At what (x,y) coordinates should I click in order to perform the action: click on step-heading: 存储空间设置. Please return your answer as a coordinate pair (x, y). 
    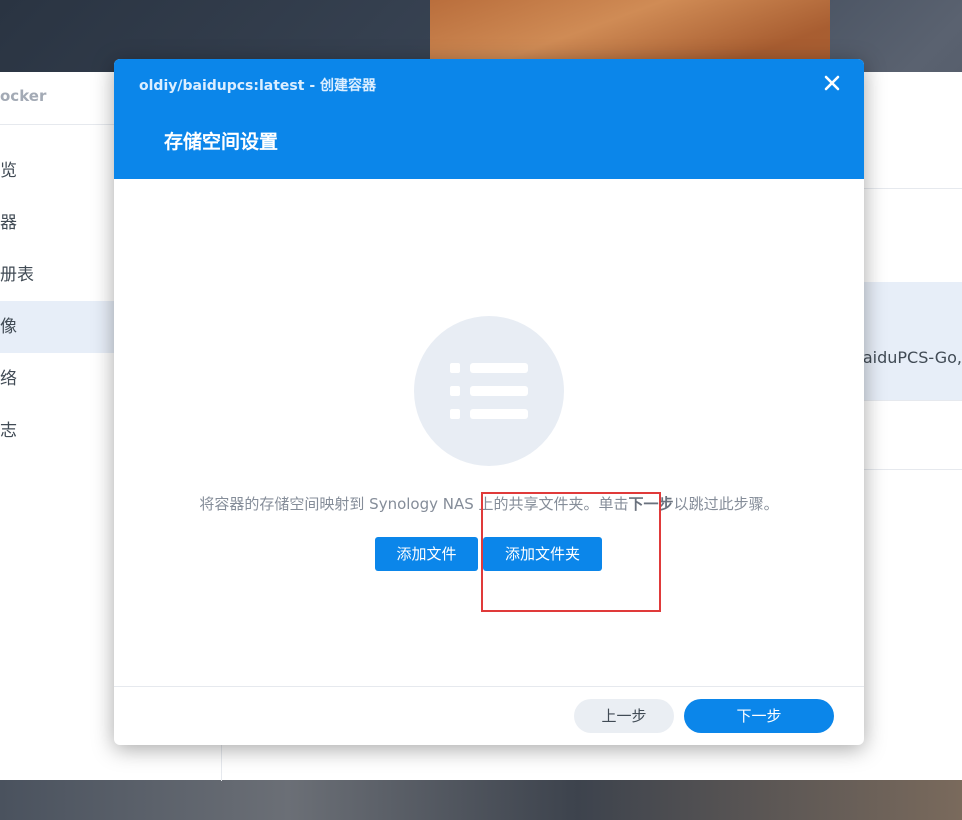
    Looking at the image, I should click on (221, 142).